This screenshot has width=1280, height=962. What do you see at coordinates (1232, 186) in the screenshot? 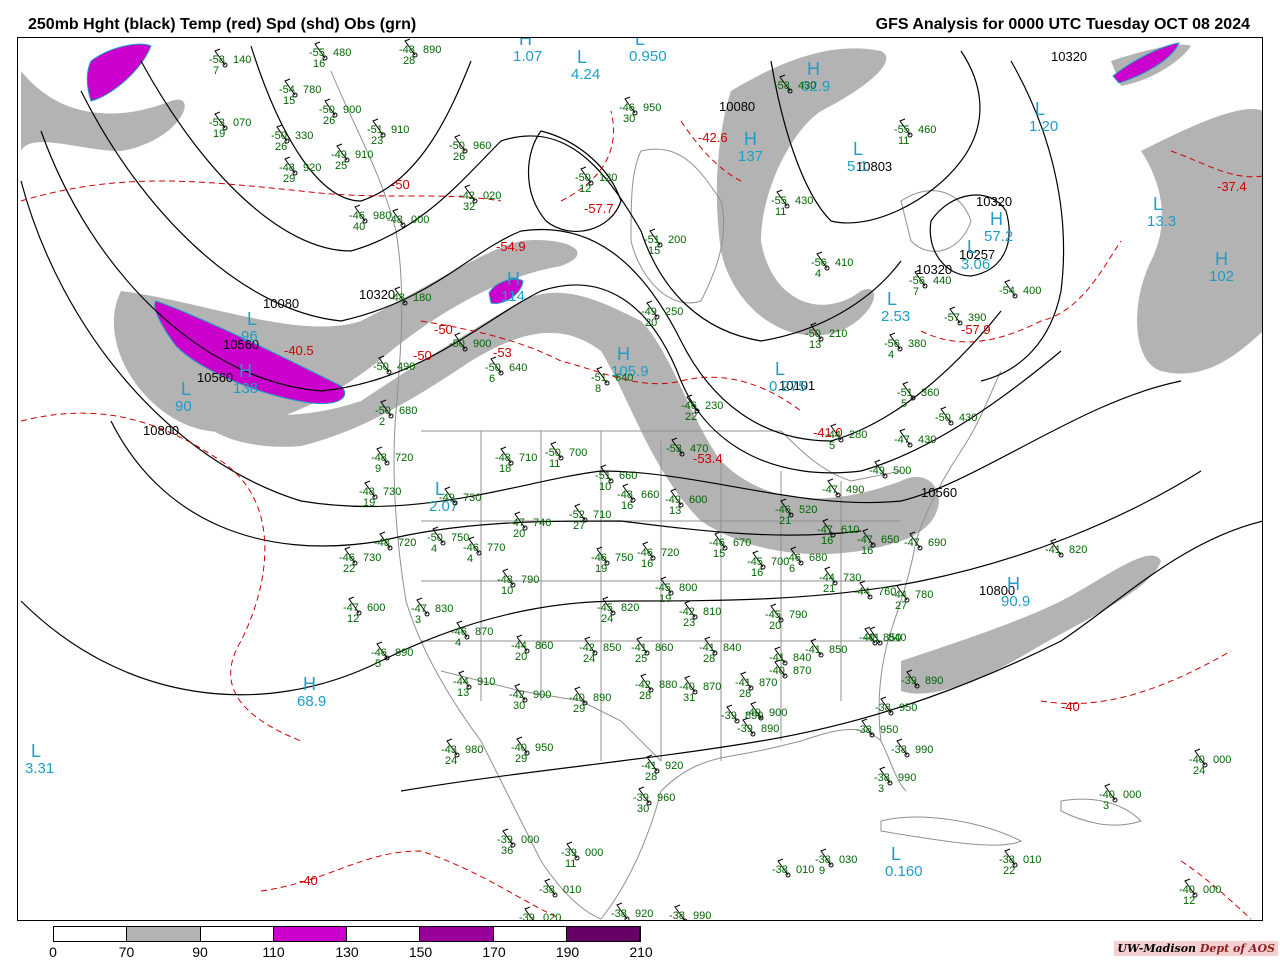
I see `temperature-label: -37.4` at bounding box center [1232, 186].